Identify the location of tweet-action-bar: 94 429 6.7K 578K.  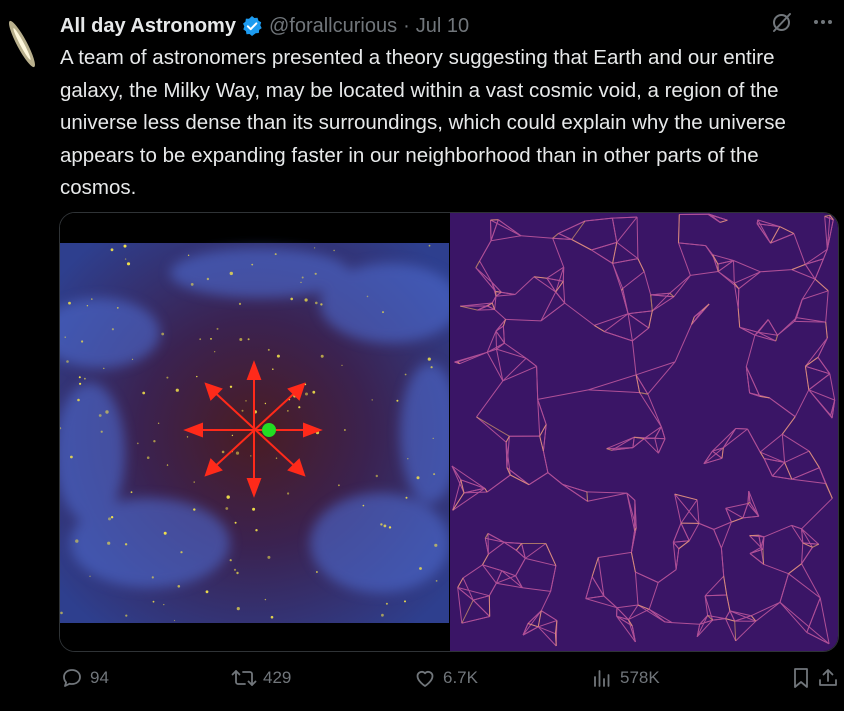
(450, 684).